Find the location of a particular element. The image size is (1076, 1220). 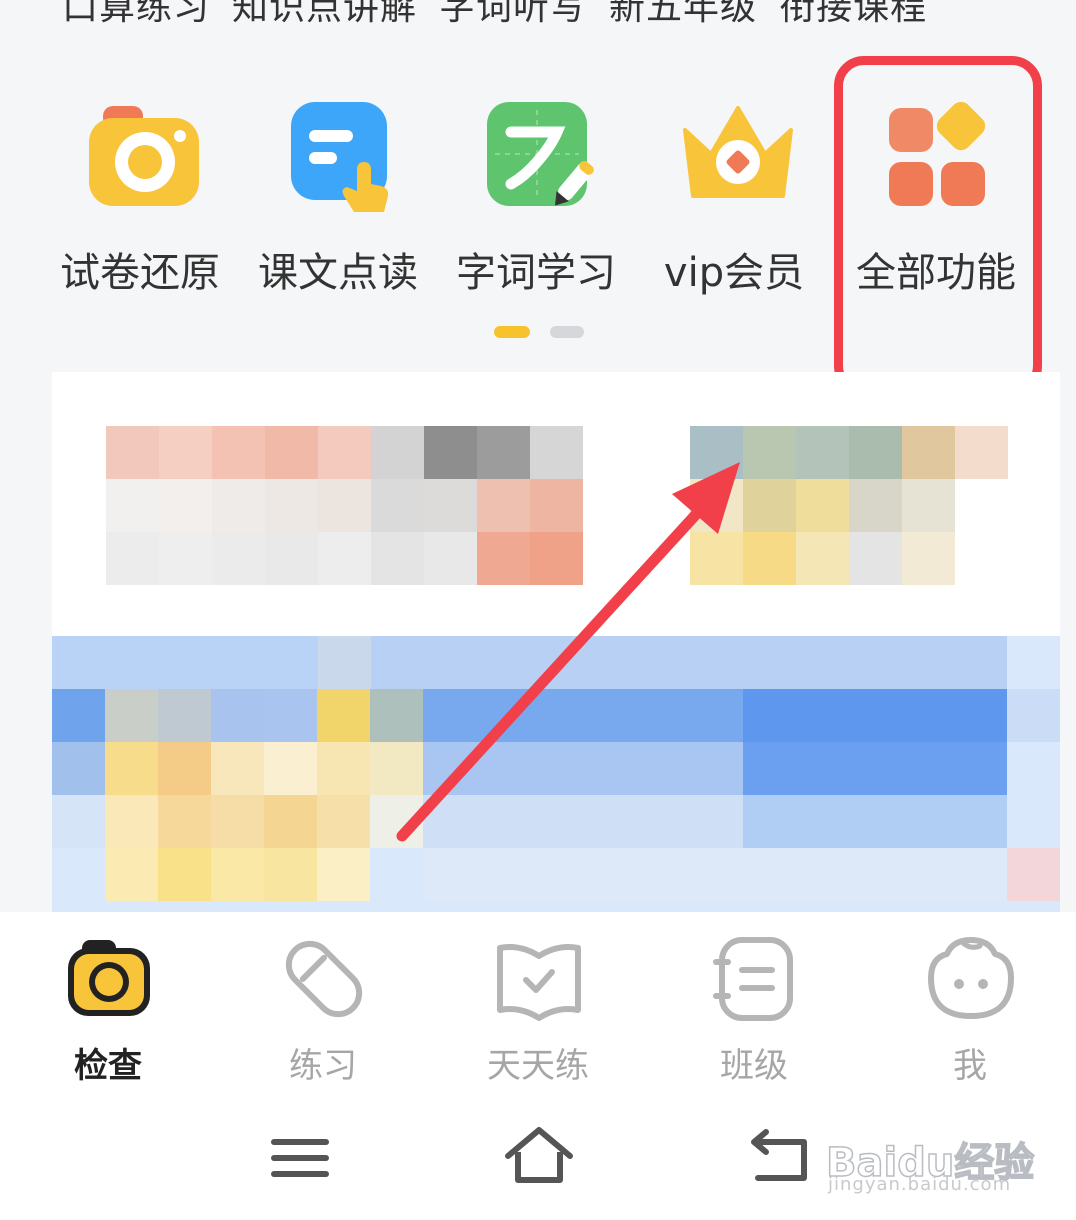

notebook-icon is located at coordinates (753, 979).